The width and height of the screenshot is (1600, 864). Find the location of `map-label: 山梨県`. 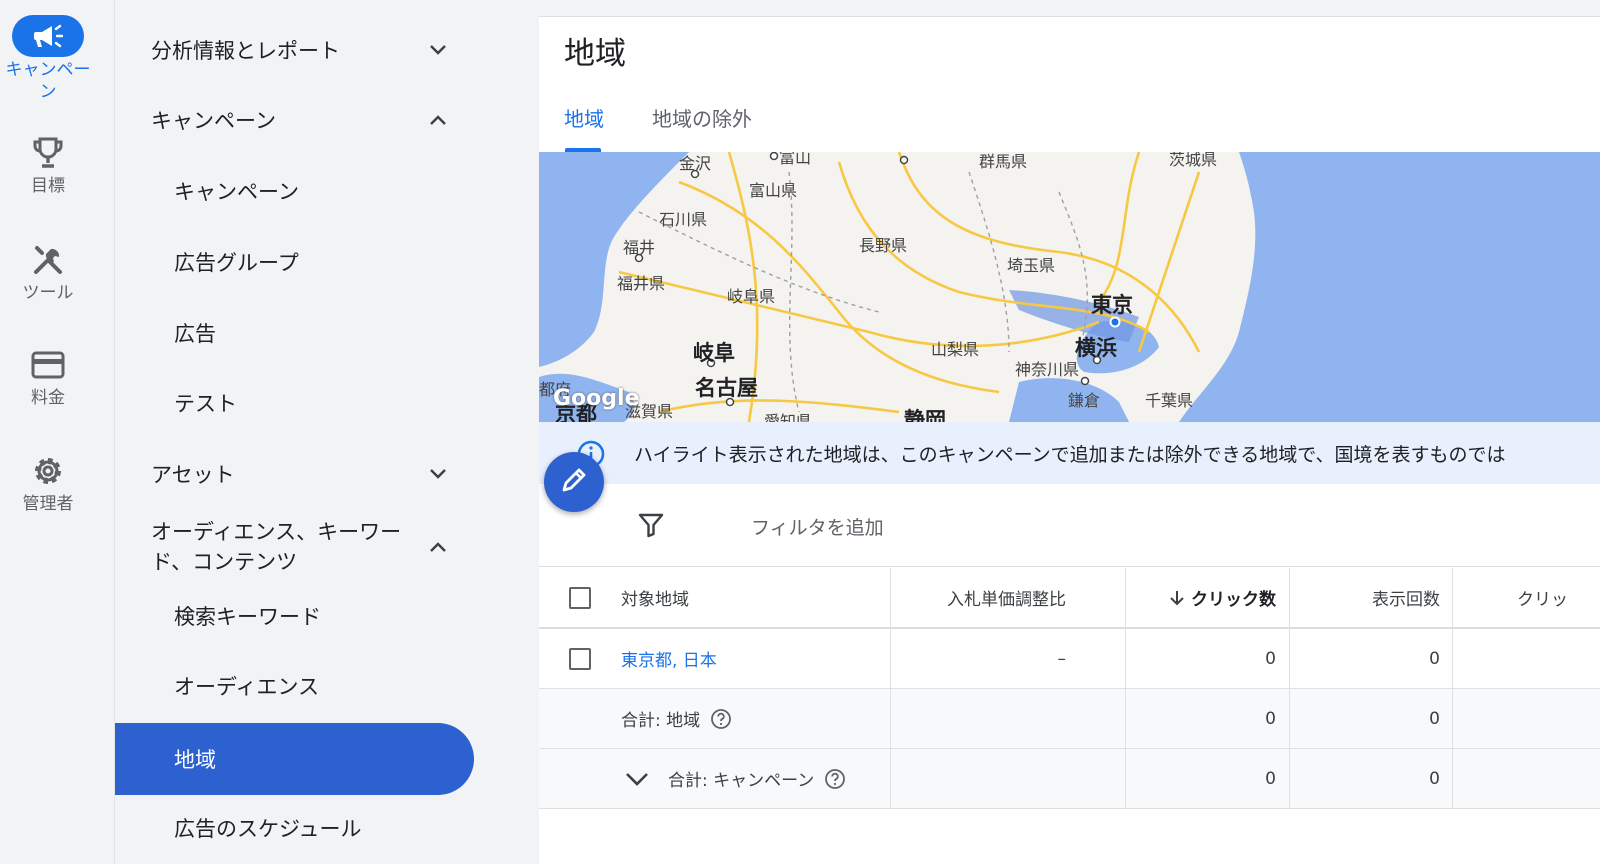

map-label: 山梨県 is located at coordinates (955, 349).